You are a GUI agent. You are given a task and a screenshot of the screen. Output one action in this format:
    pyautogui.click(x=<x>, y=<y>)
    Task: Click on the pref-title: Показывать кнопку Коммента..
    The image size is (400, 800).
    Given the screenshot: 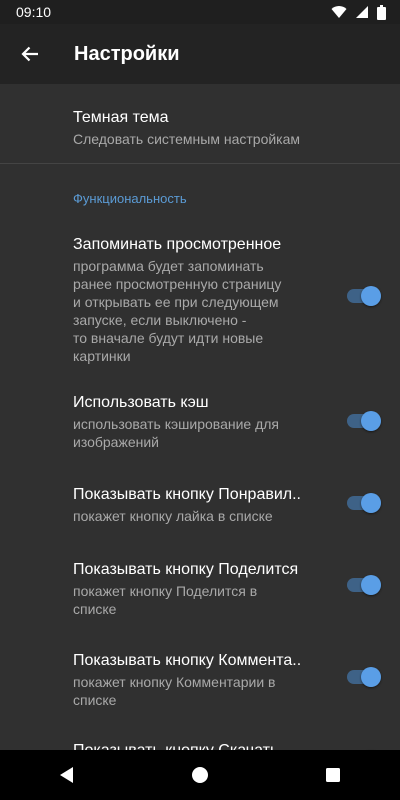 What is the action you would take?
    pyautogui.click(x=187, y=660)
    